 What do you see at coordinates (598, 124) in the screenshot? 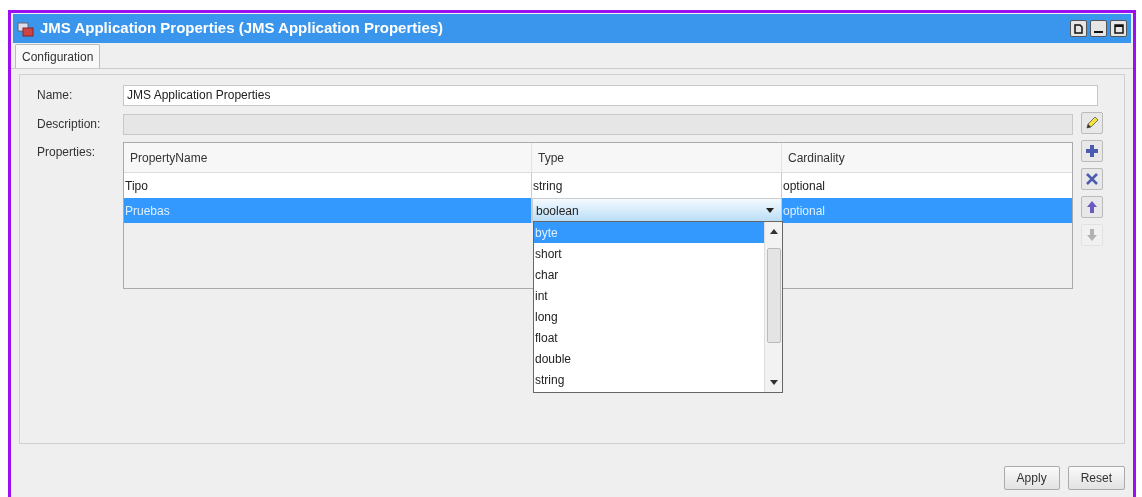
I see `description-field` at bounding box center [598, 124].